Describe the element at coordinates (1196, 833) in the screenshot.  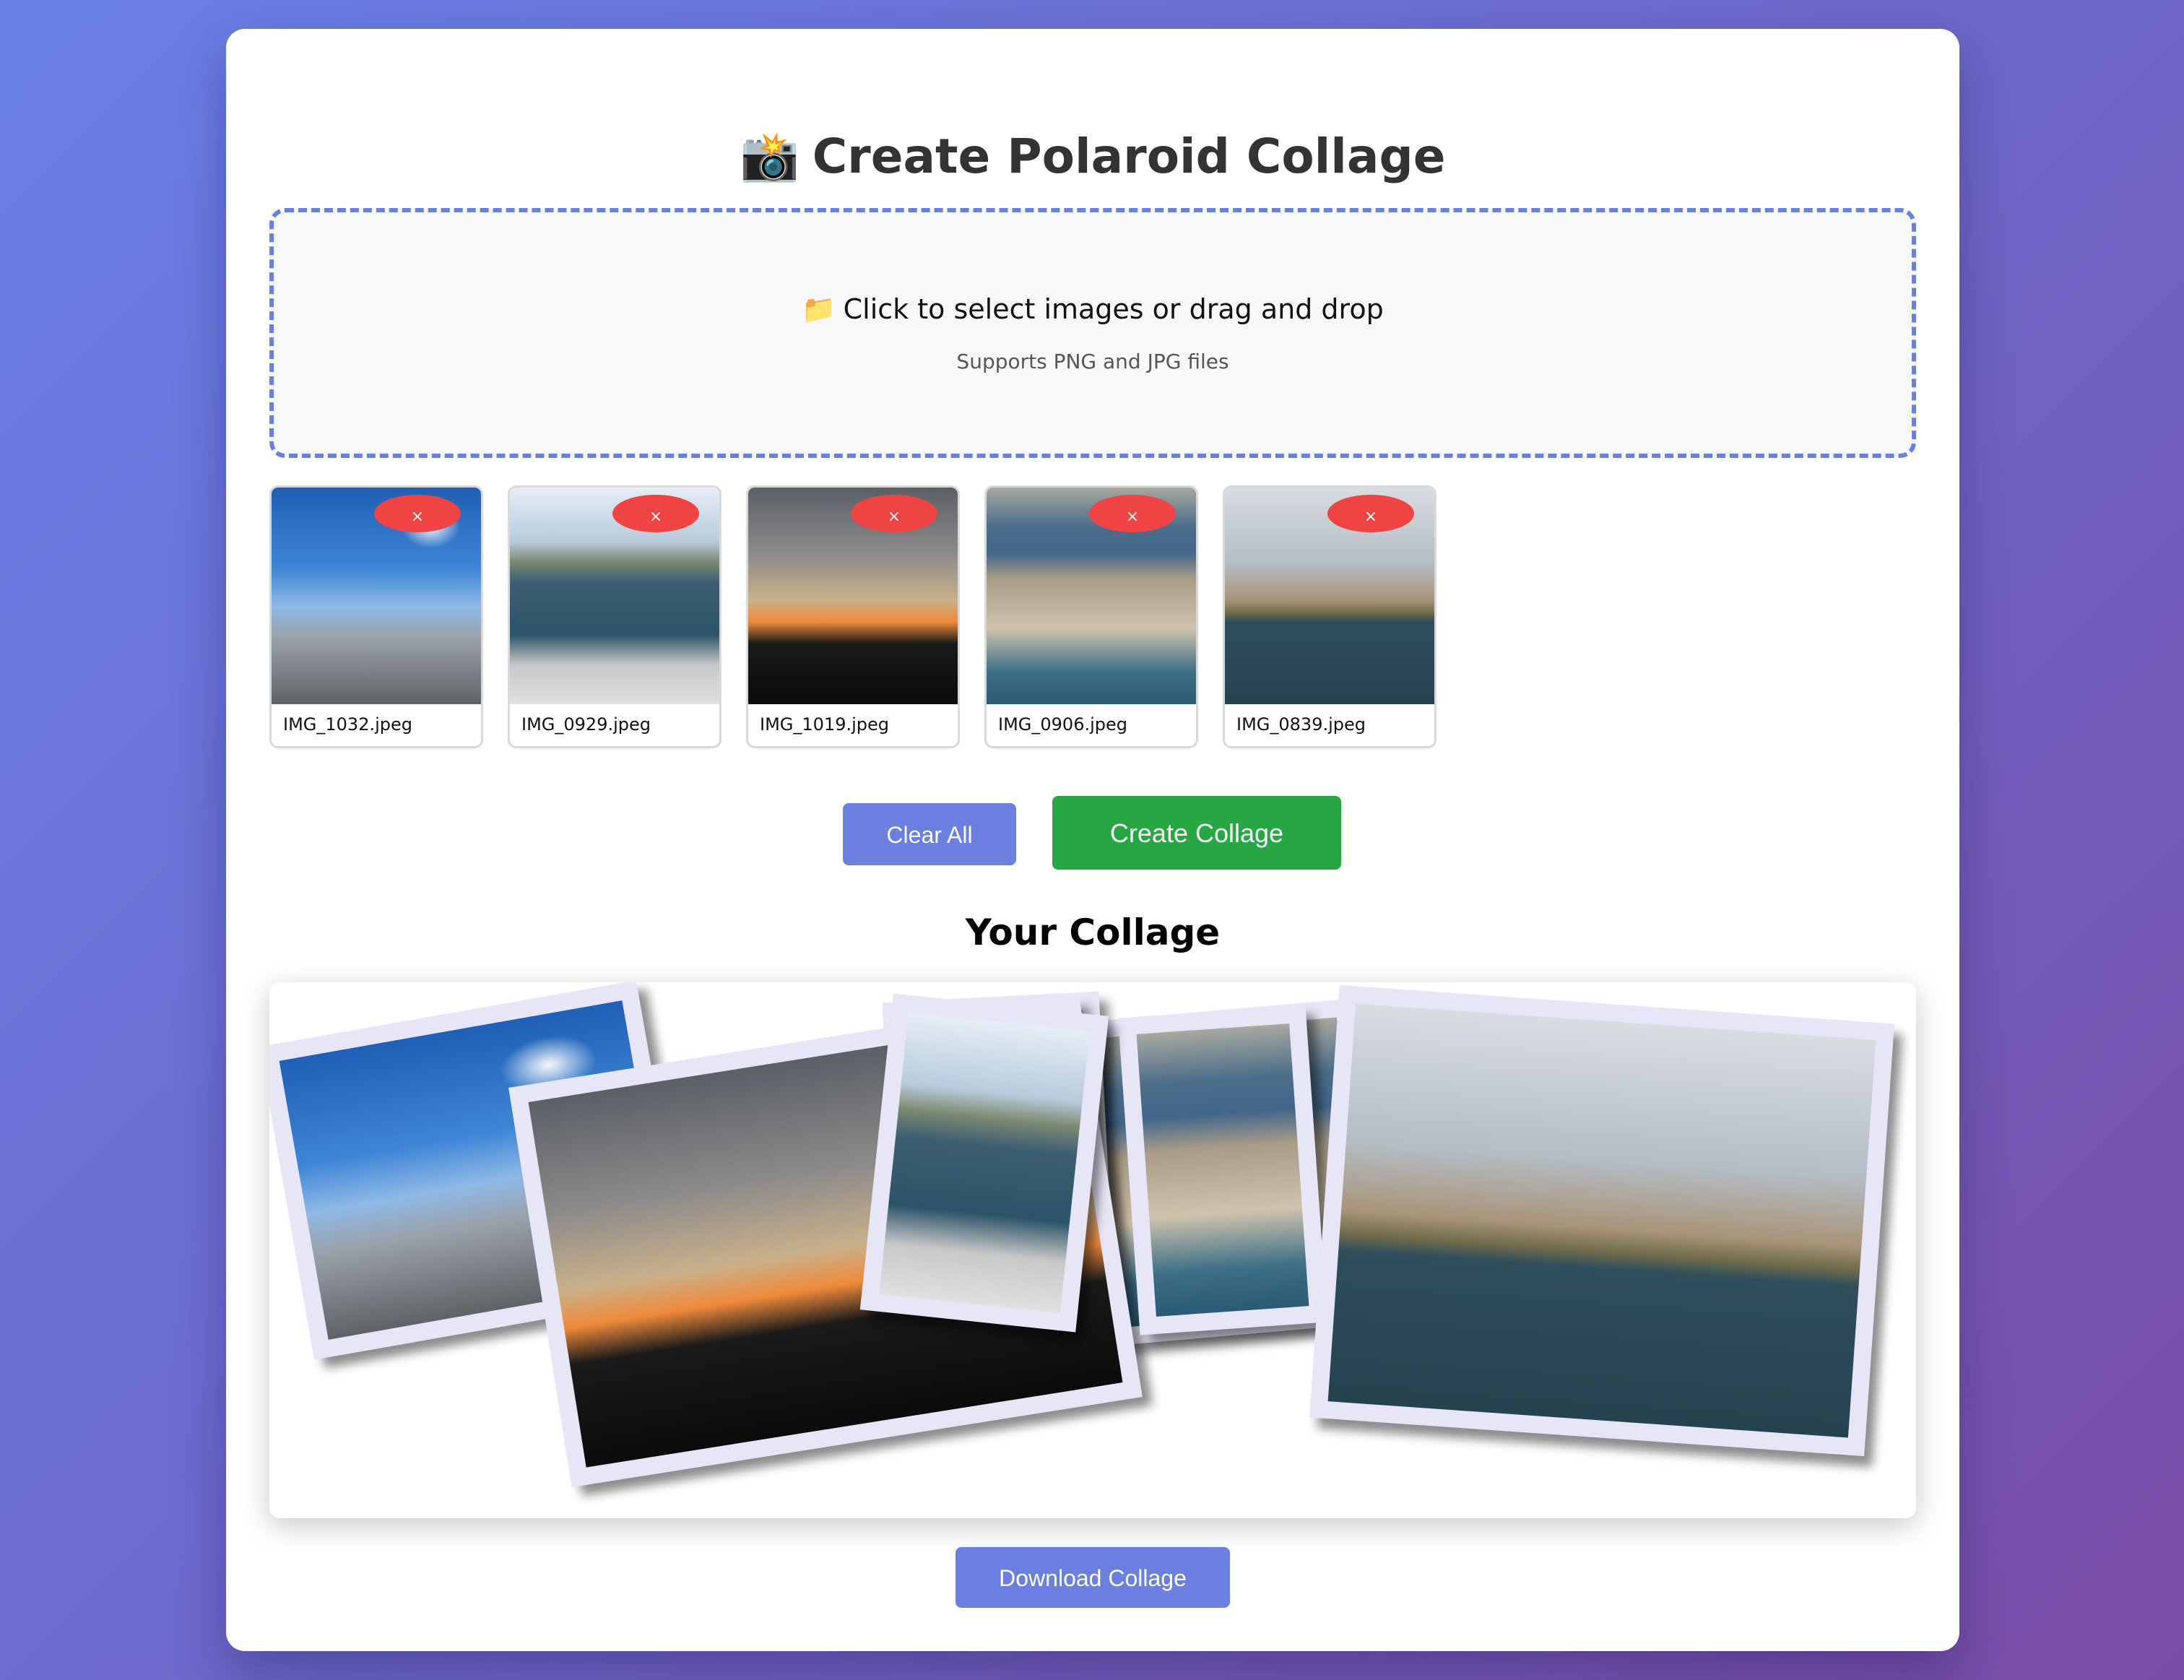
I see `create-collage-button: Create Collage` at that location.